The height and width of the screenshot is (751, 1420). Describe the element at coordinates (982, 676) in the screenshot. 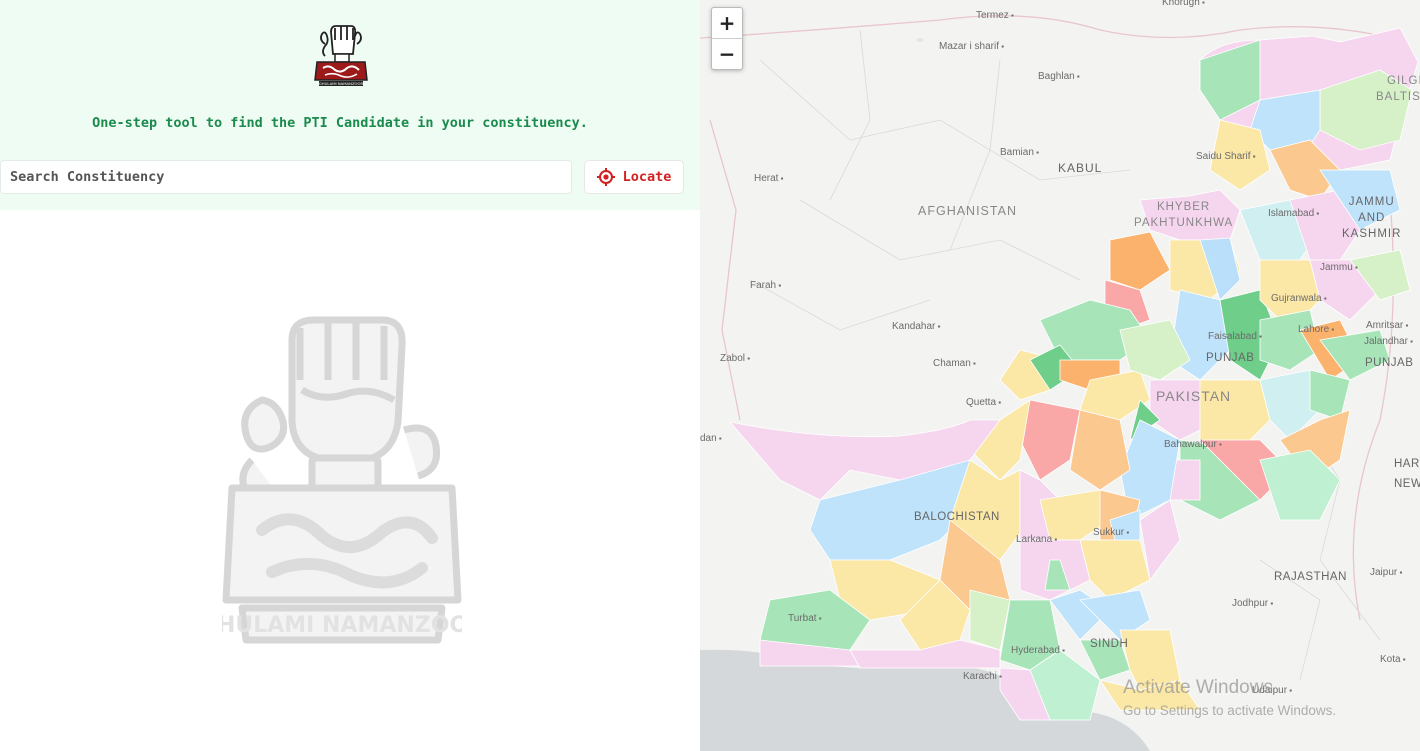

I see `city-label: Karachi` at that location.